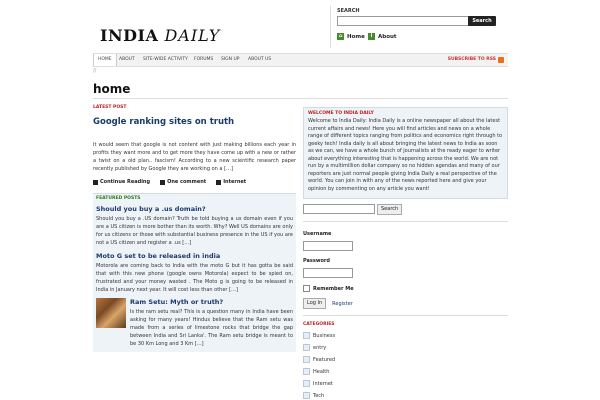 This screenshot has height=400, width=600. I want to click on featured-posts-tag: FEATURED POSTS, so click(118, 198).